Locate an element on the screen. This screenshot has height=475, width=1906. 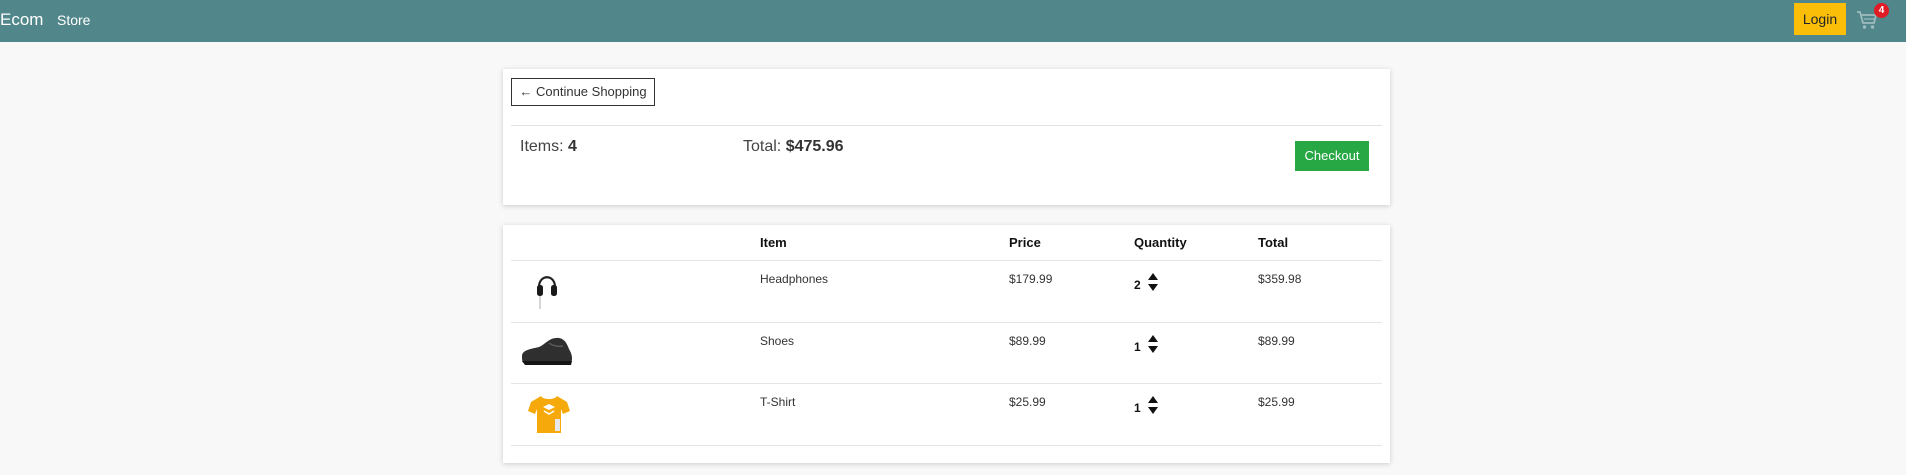
column-header-price: Price is located at coordinates (1025, 242).